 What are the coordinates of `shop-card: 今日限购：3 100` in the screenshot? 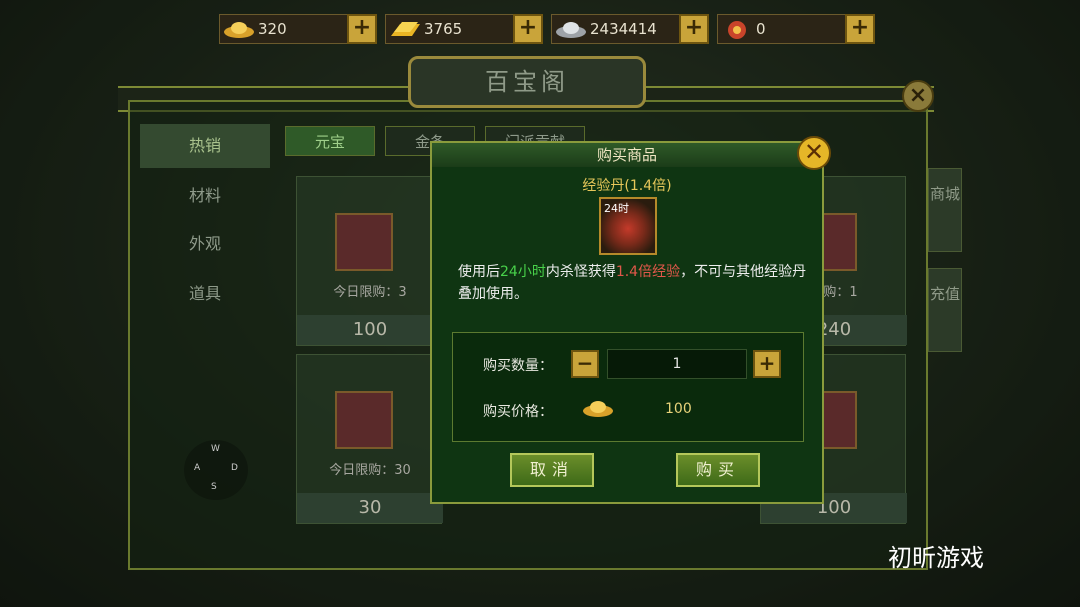 It's located at (369, 261).